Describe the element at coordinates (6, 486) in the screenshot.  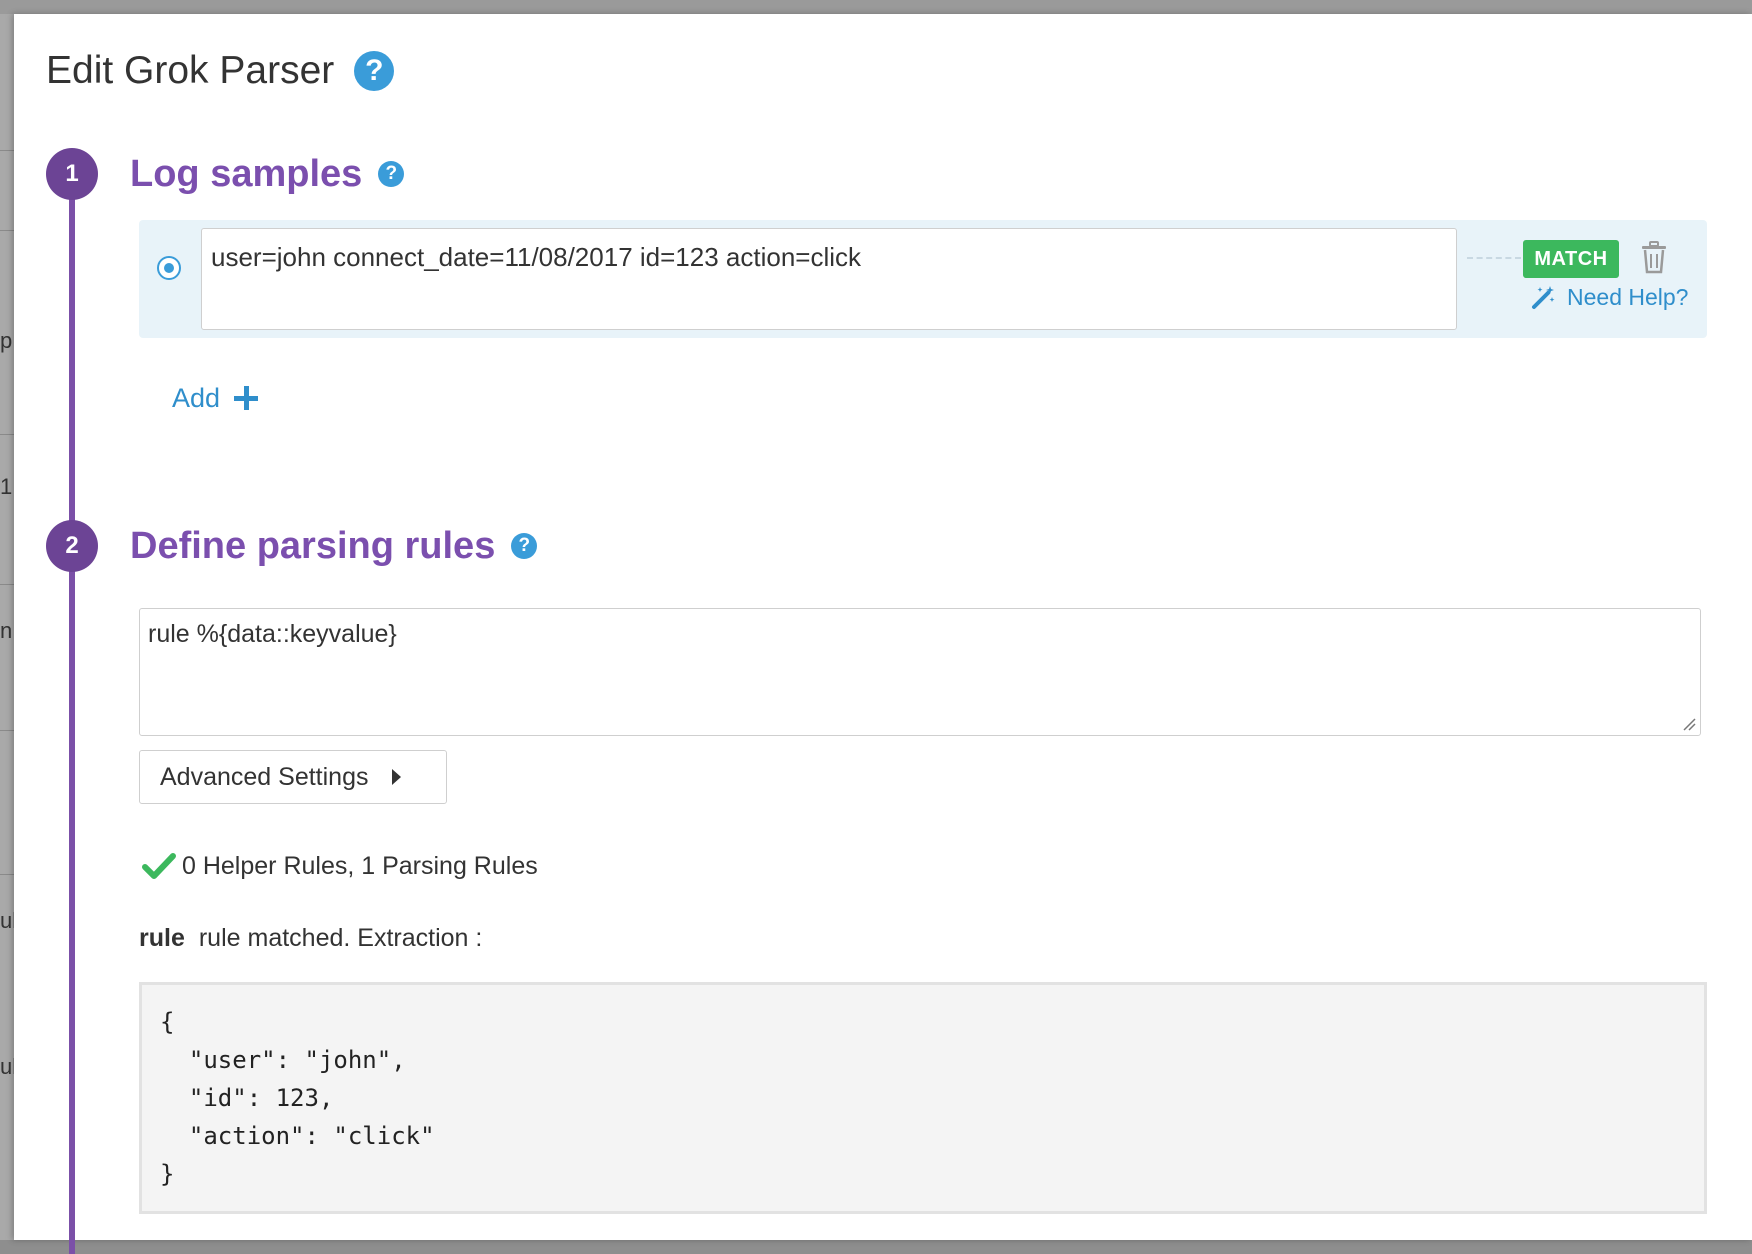
I see `background-text-fragment: 1` at that location.